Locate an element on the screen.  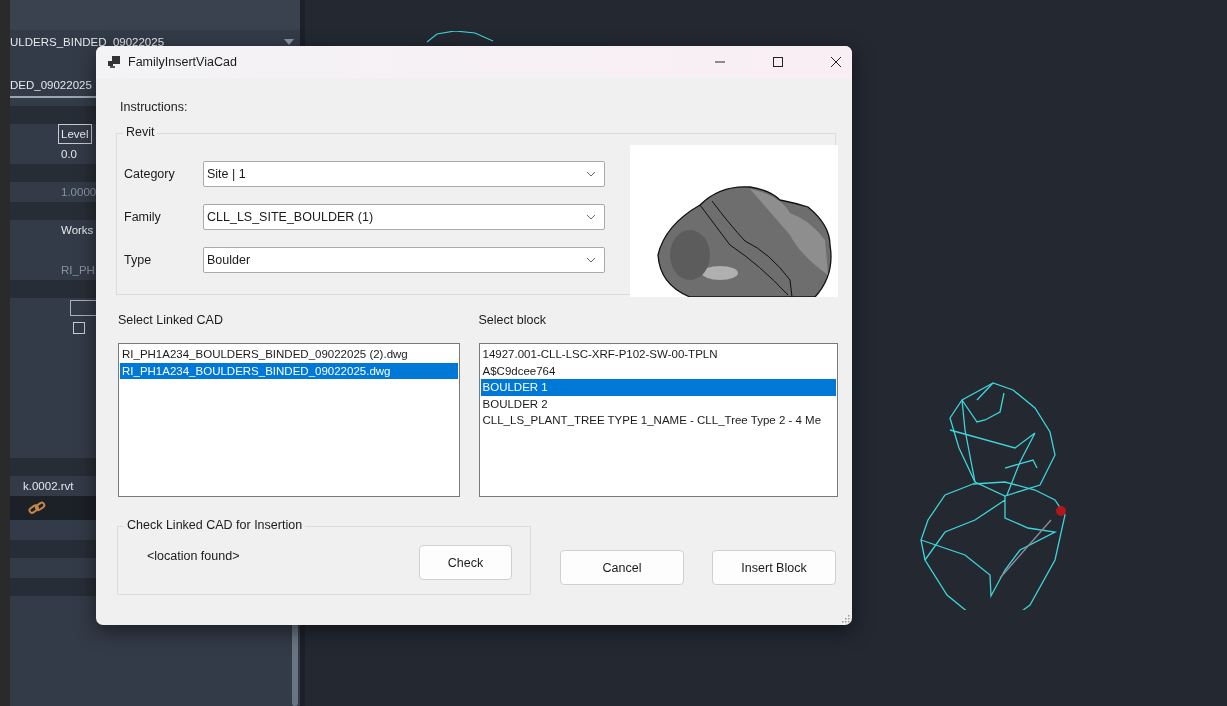
property-value: Works is located at coordinates (77, 230).